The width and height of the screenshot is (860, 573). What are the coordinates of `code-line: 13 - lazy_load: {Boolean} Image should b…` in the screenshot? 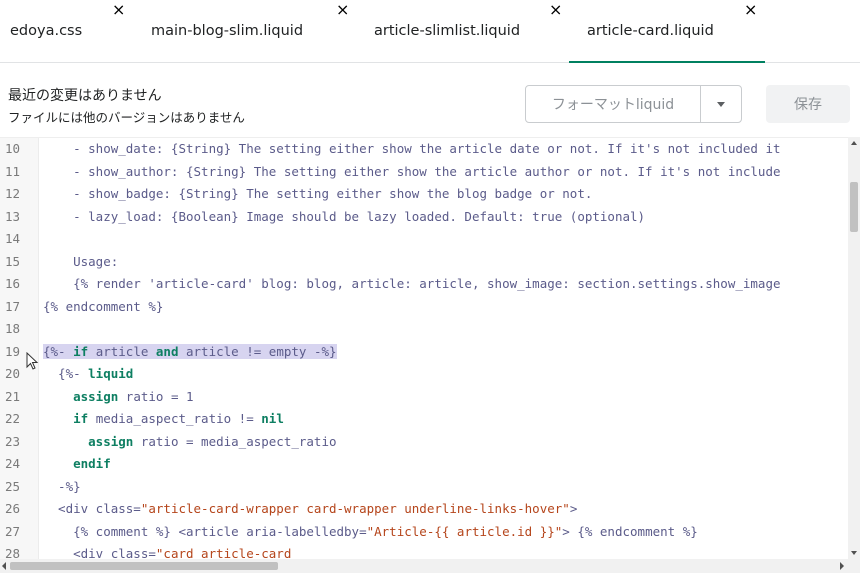 It's located at (430, 217).